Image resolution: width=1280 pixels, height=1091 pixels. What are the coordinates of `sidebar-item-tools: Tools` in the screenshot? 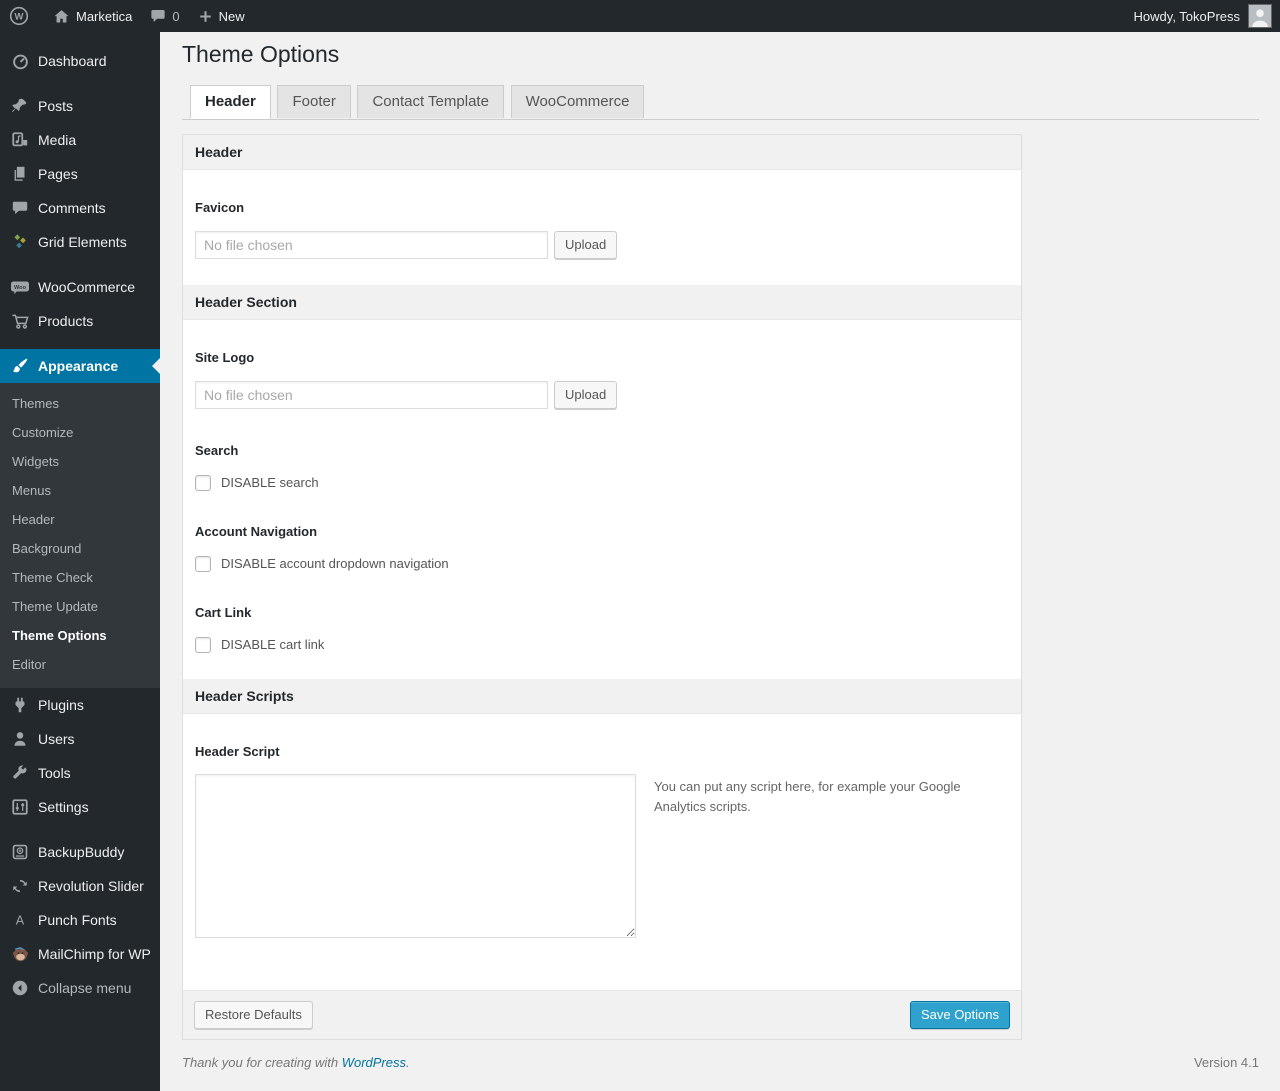 It's located at (80, 773).